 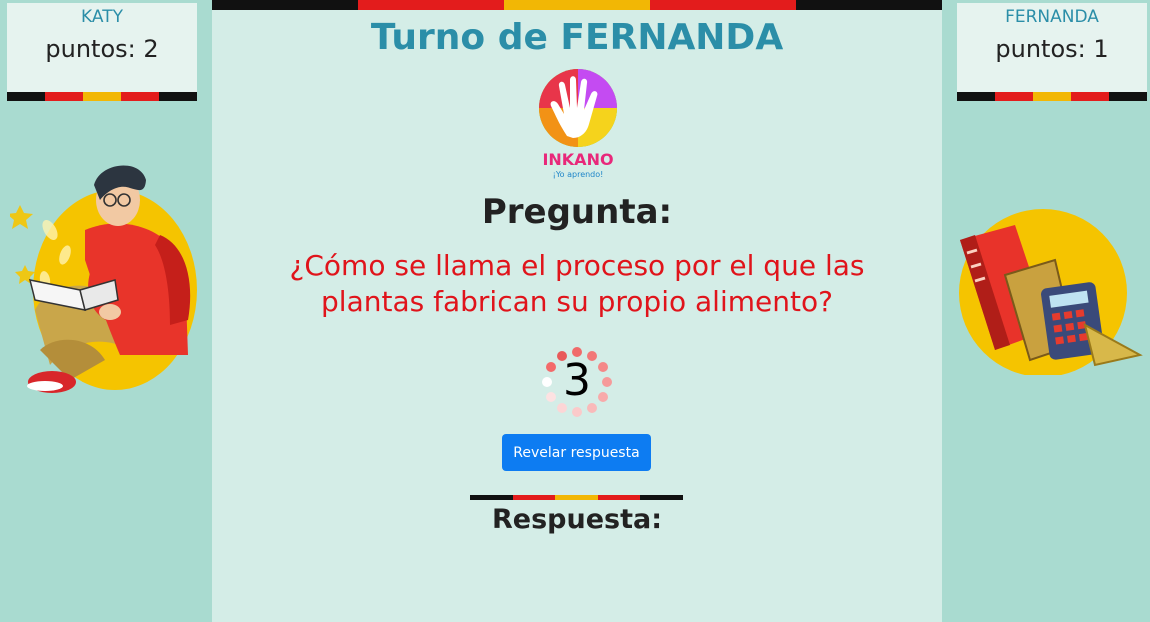 What do you see at coordinates (576, 497) in the screenshot?
I see `answer-divider` at bounding box center [576, 497].